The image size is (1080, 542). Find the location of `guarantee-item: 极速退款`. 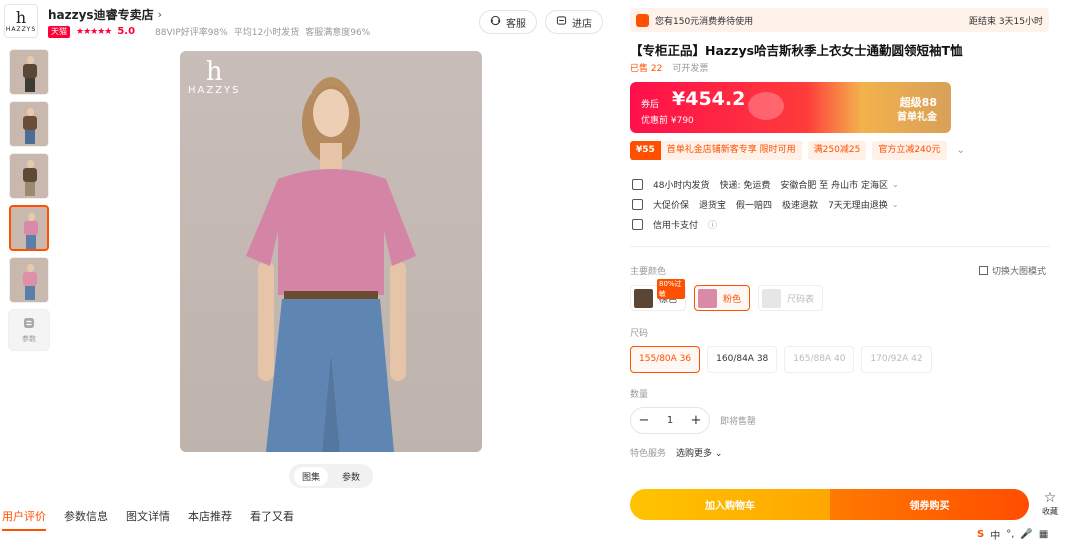

guarantee-item: 极速退款 is located at coordinates (800, 206).